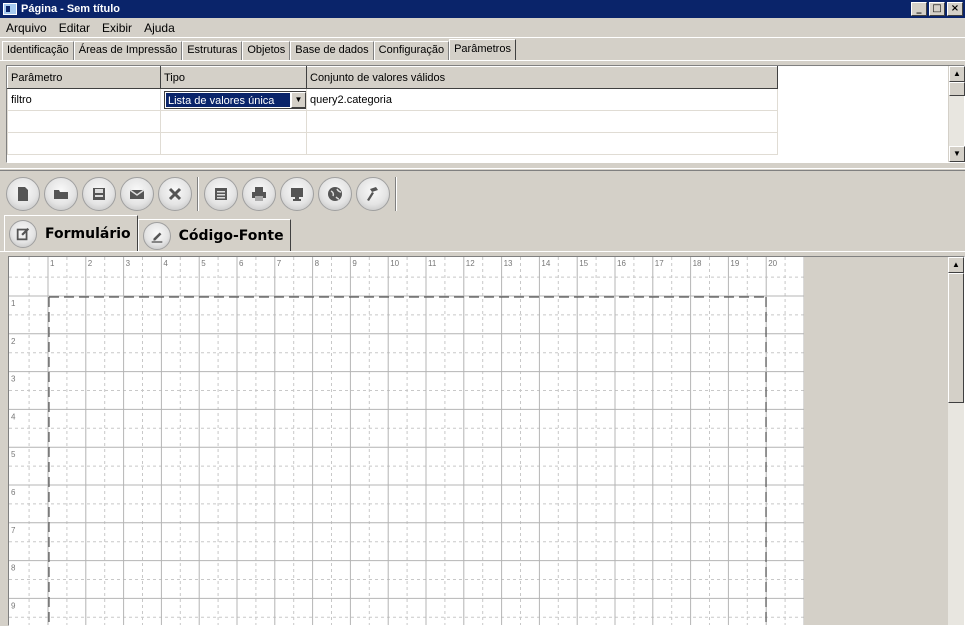  Describe the element at coordinates (411, 50) in the screenshot. I see `tab-configuracao: Configuração` at that location.